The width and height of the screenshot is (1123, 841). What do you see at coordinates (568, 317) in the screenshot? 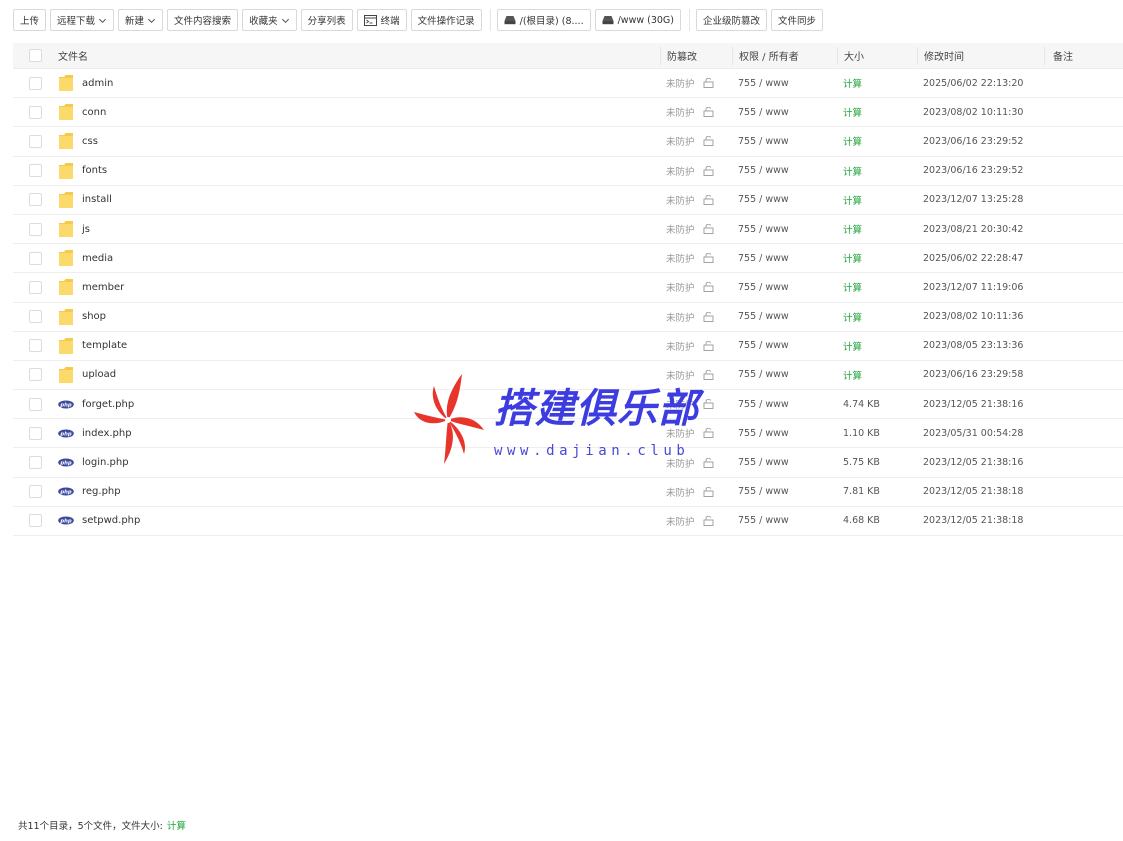
I see `table-row: shop 未防护 755 / www 计算 2023/08/02 10:11:36` at bounding box center [568, 317].